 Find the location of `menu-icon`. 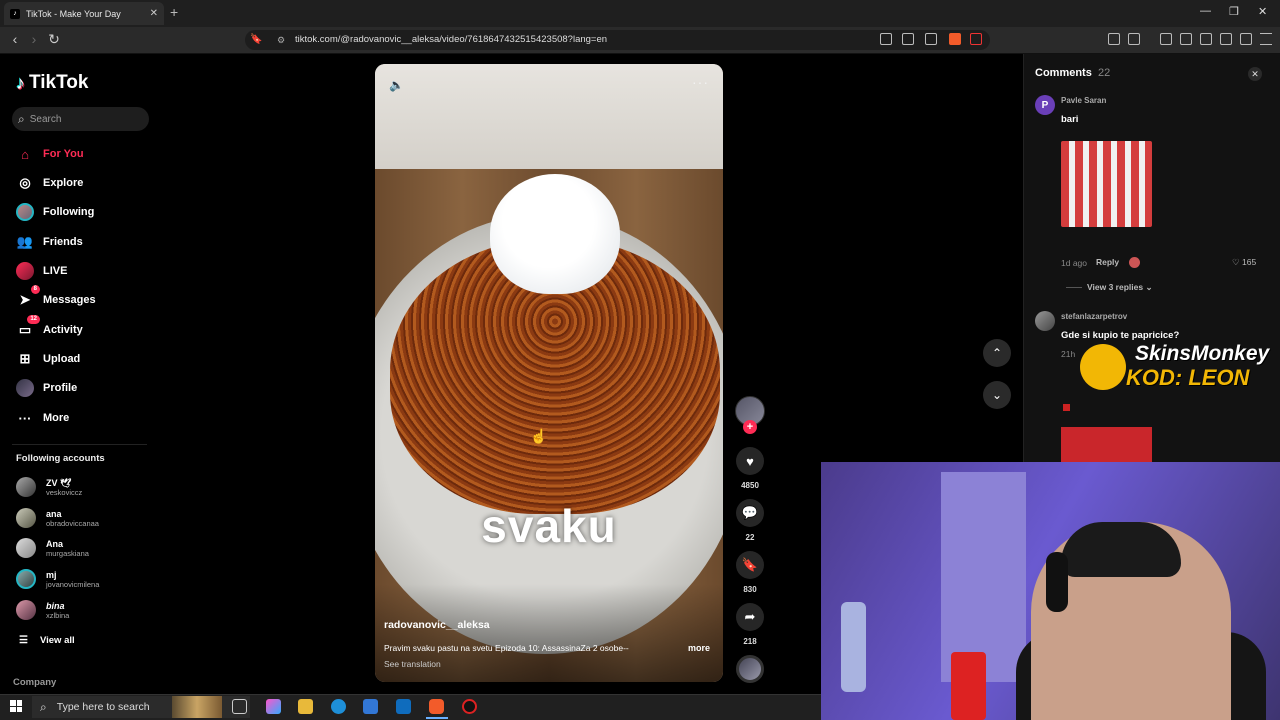

menu-icon is located at coordinates (1266, 39).